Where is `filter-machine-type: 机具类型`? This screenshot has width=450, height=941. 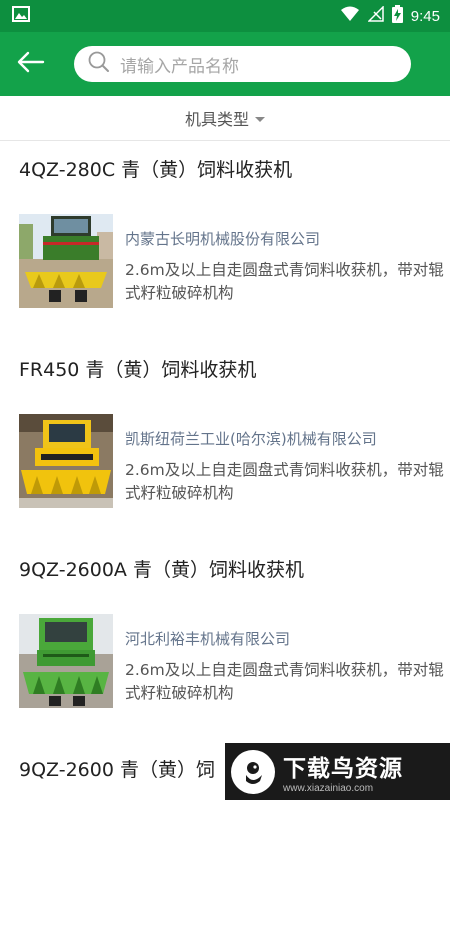
filter-machine-type: 机具类型 is located at coordinates (225, 118).